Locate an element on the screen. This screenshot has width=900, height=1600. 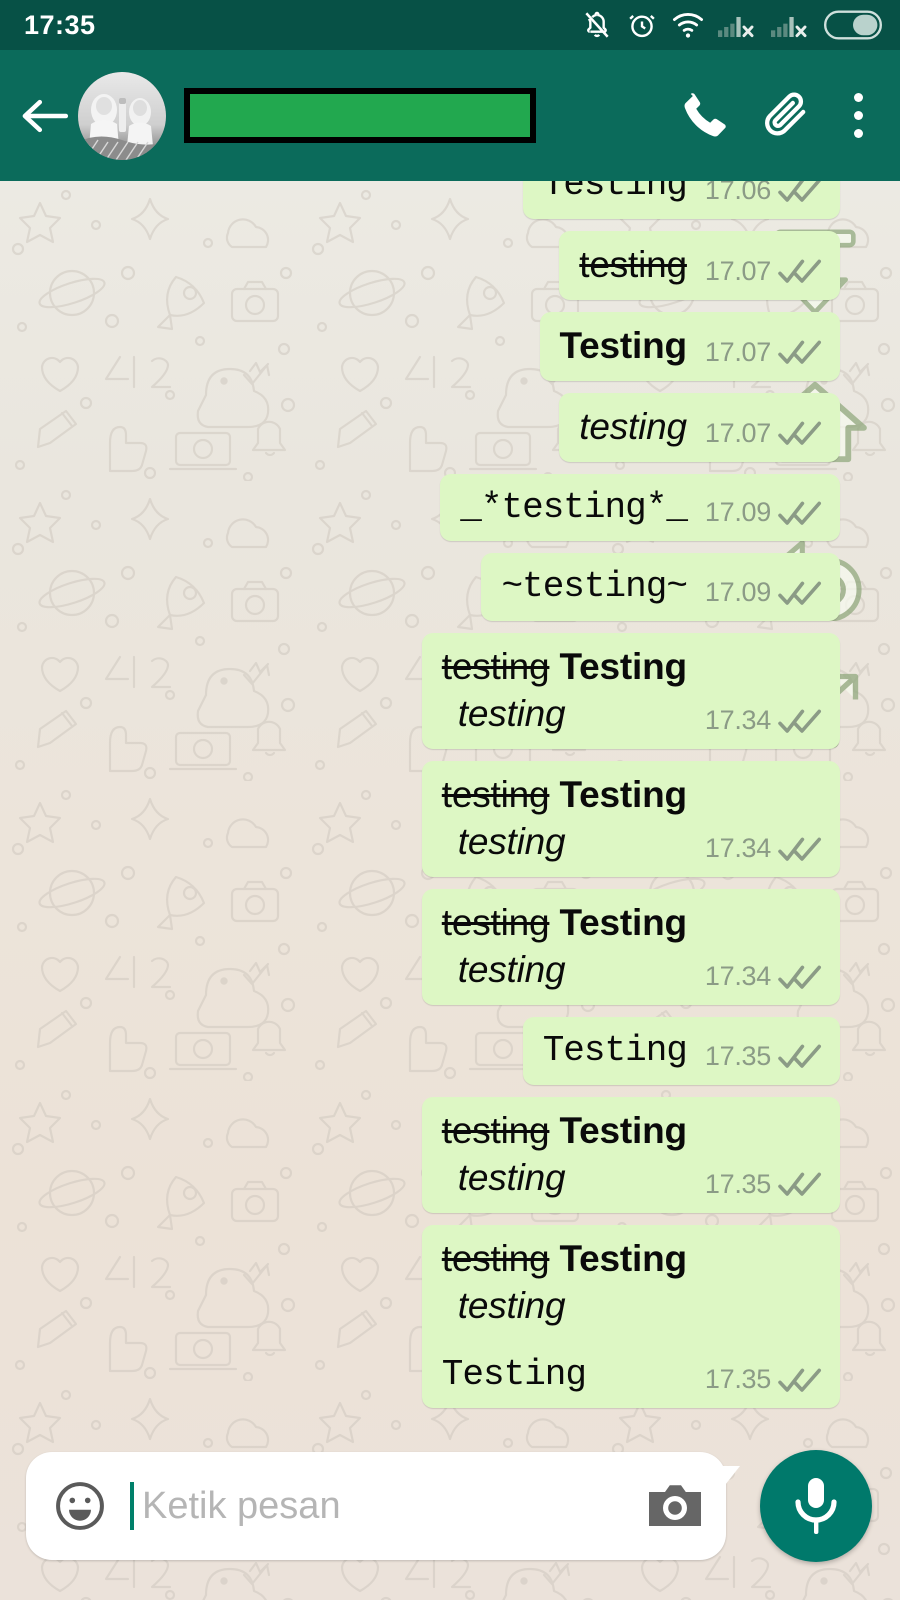
status-bar-icons is located at coordinates (731, 25).